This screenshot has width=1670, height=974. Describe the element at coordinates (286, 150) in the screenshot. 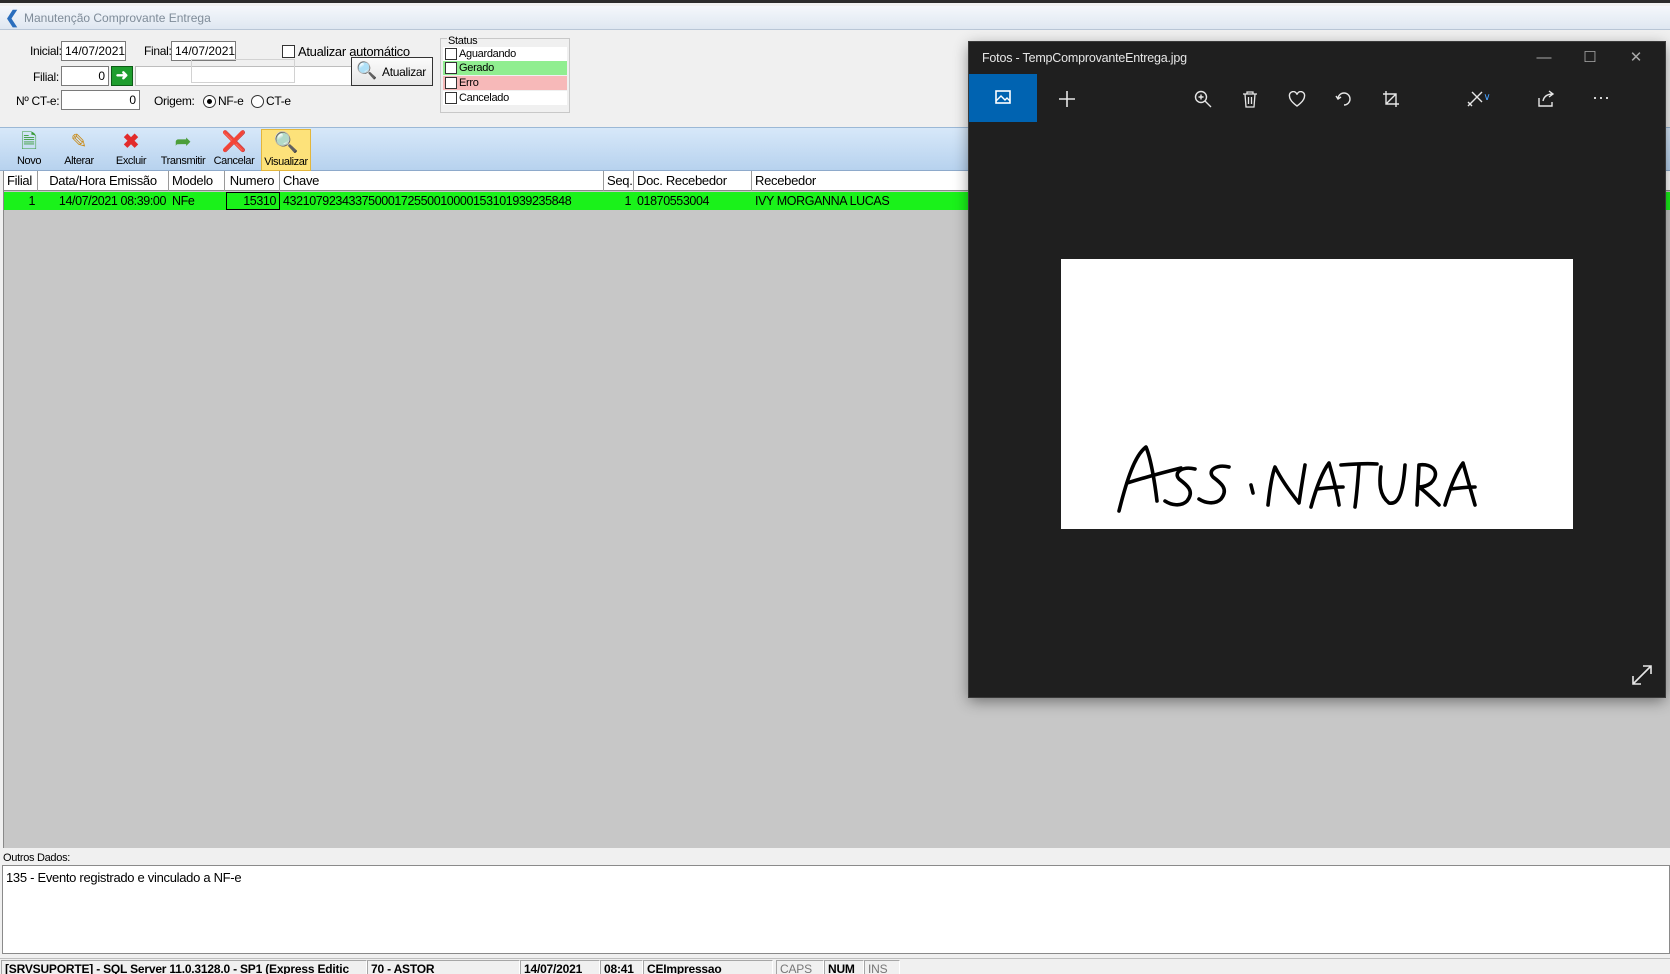

I see `view-button: 🔍 Visualizar` at that location.